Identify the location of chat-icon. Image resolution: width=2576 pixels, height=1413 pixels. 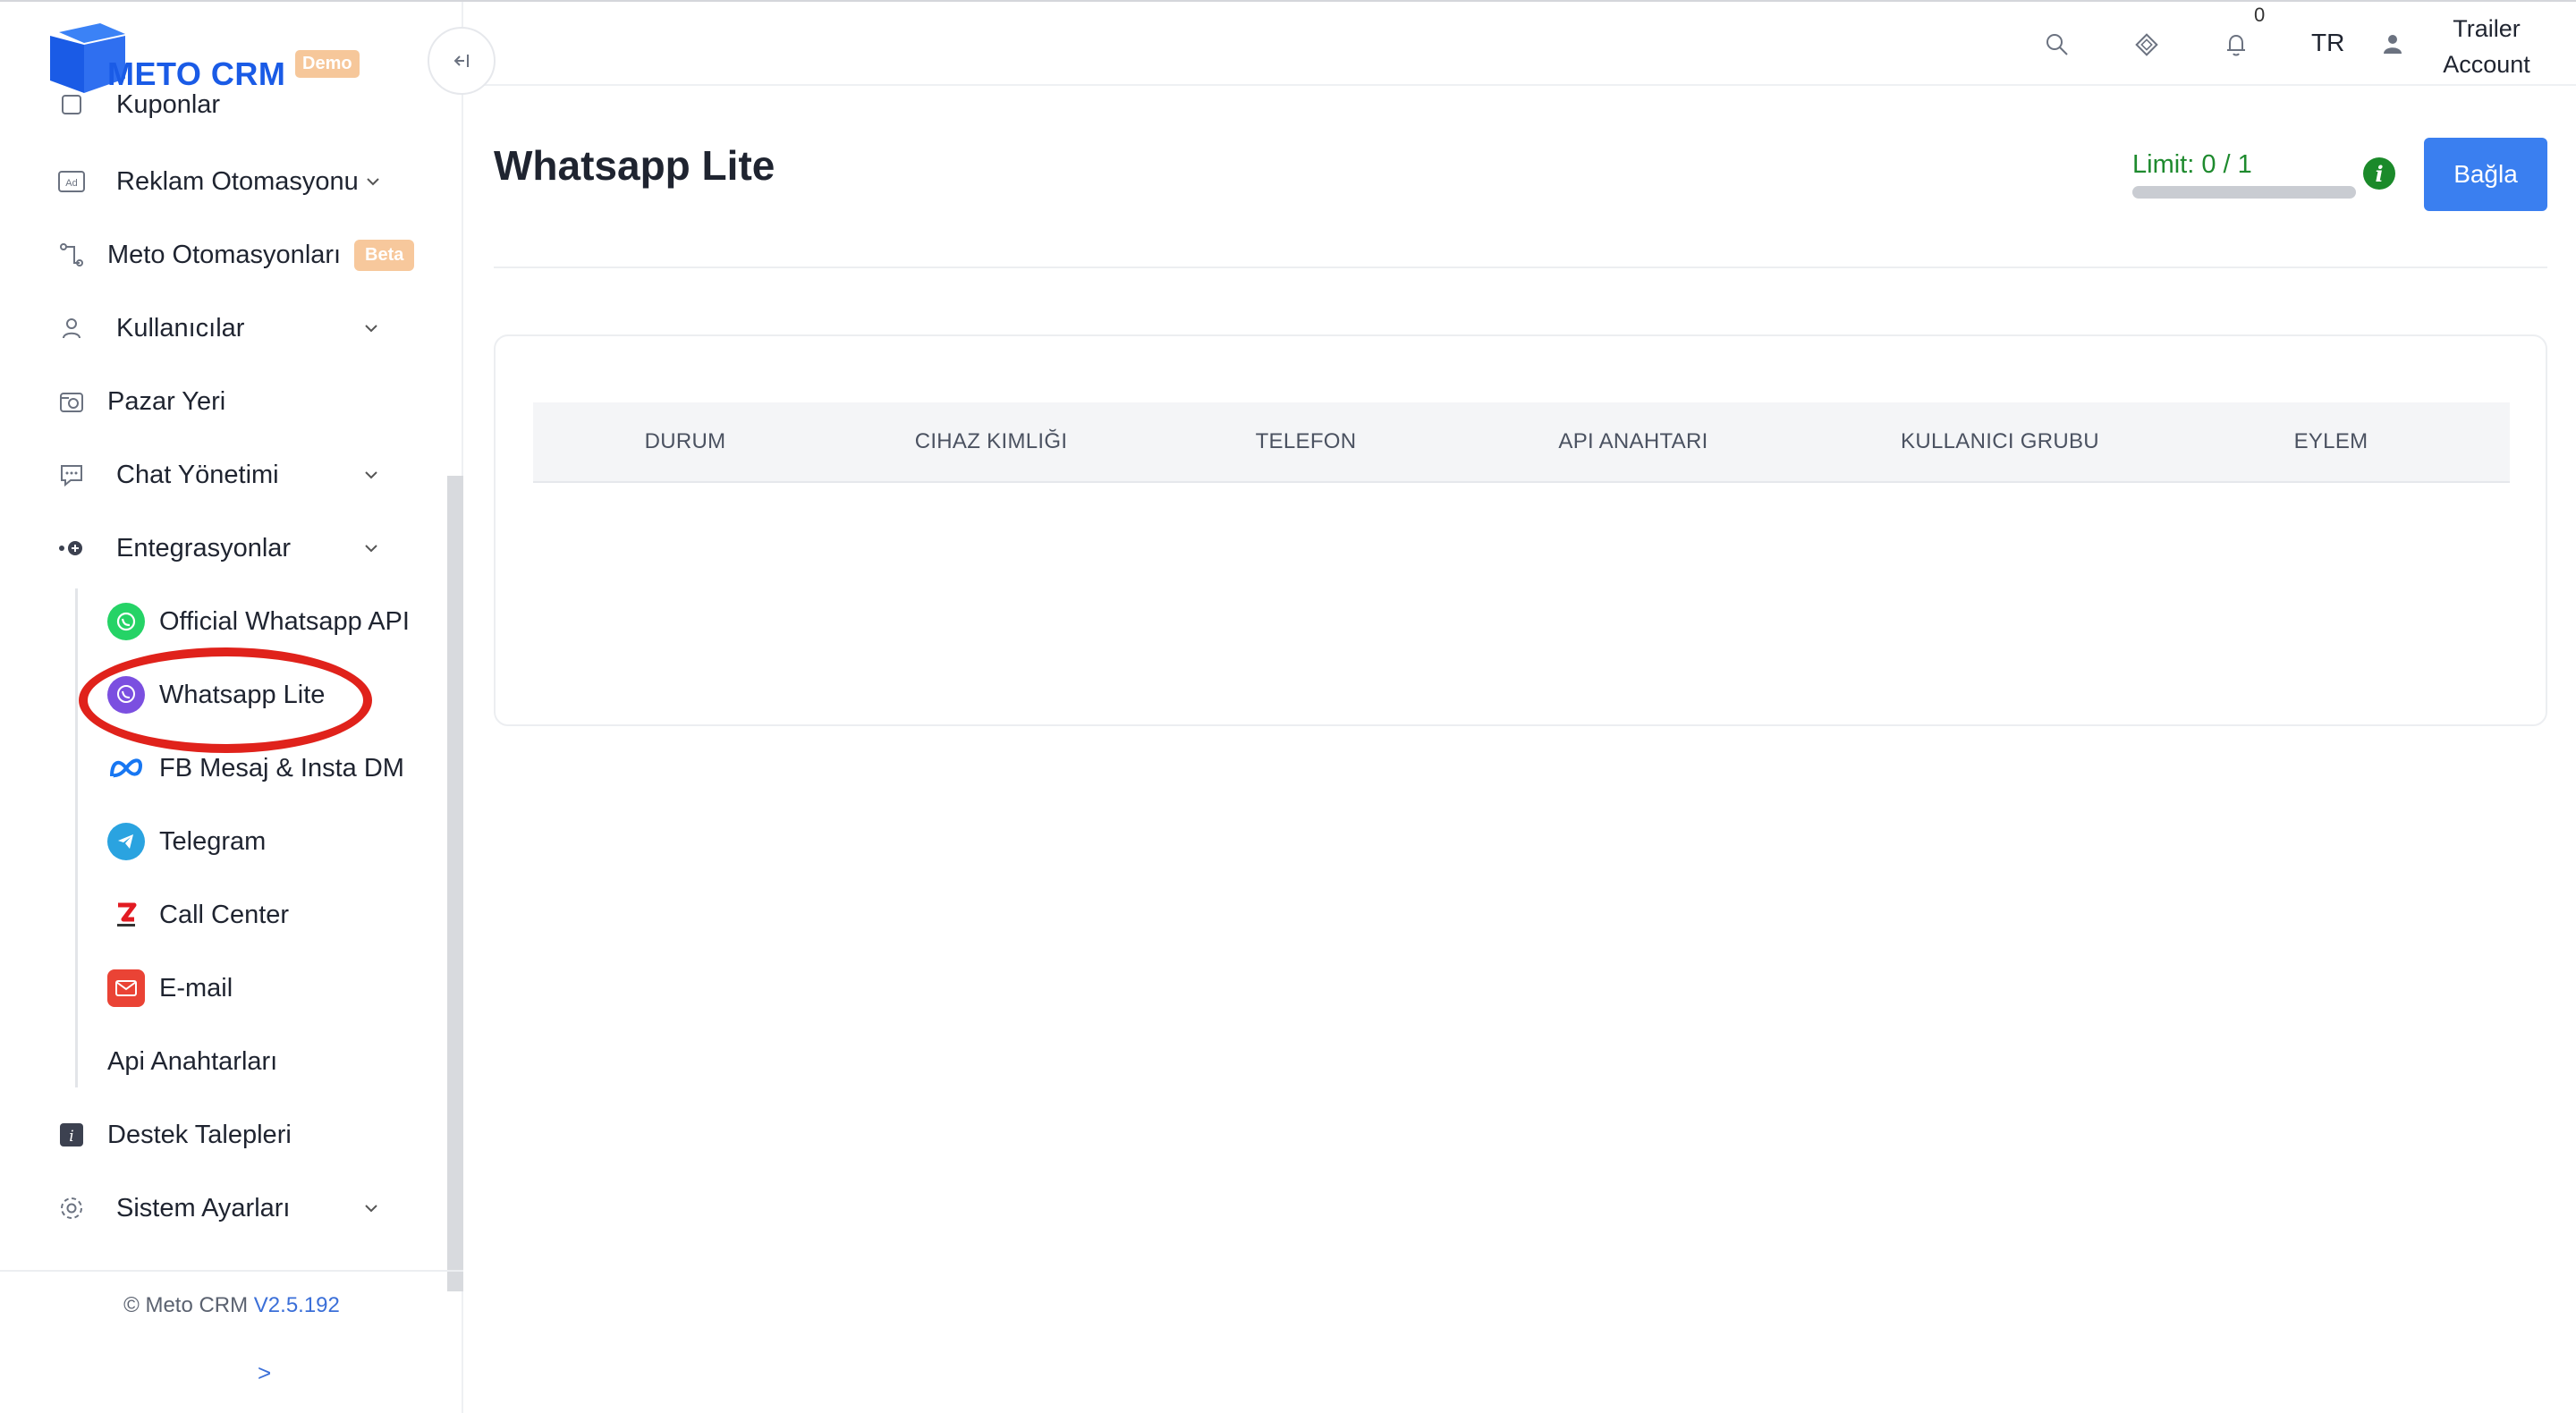
(71, 475).